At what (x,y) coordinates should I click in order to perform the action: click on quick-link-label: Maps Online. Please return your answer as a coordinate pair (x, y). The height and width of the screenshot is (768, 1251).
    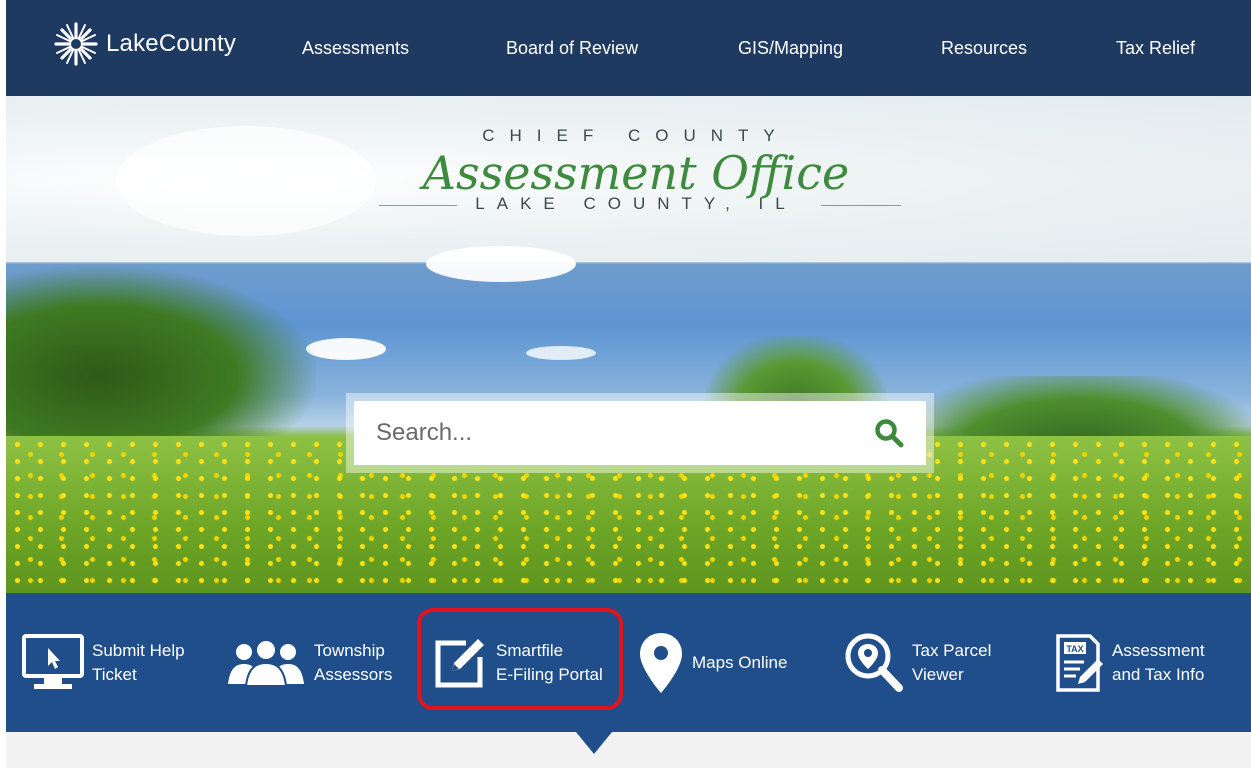
    Looking at the image, I should click on (740, 662).